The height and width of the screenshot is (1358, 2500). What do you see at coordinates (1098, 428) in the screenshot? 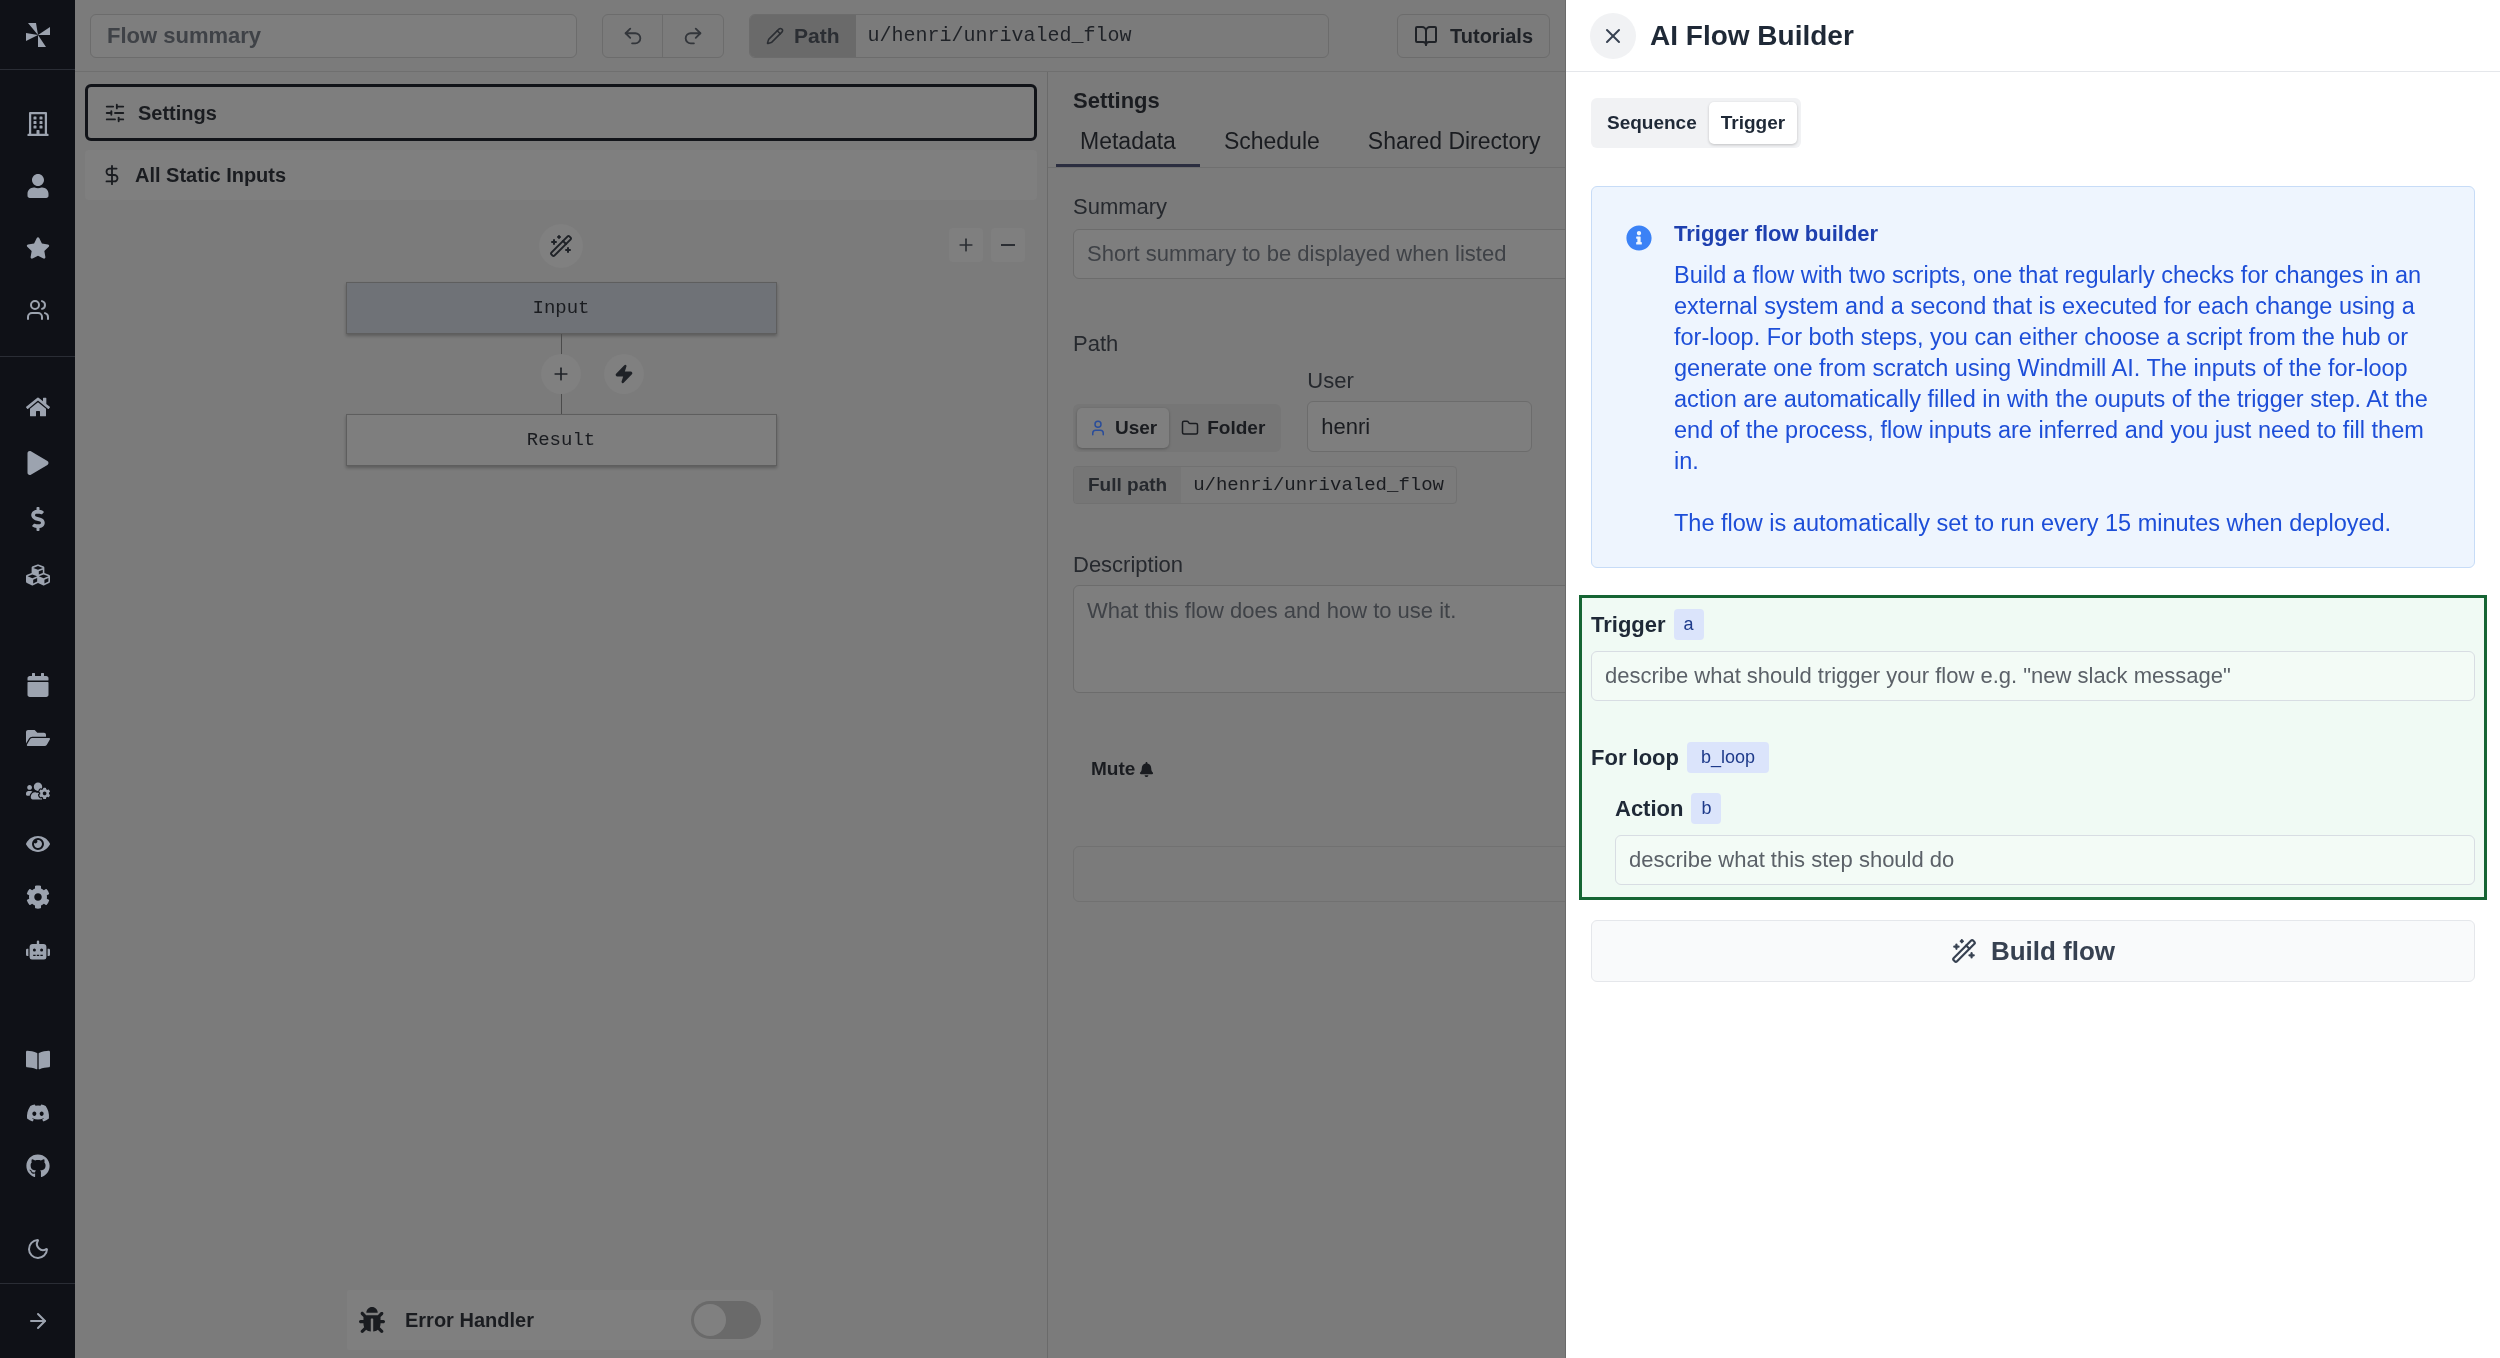
I see `user-icon` at bounding box center [1098, 428].